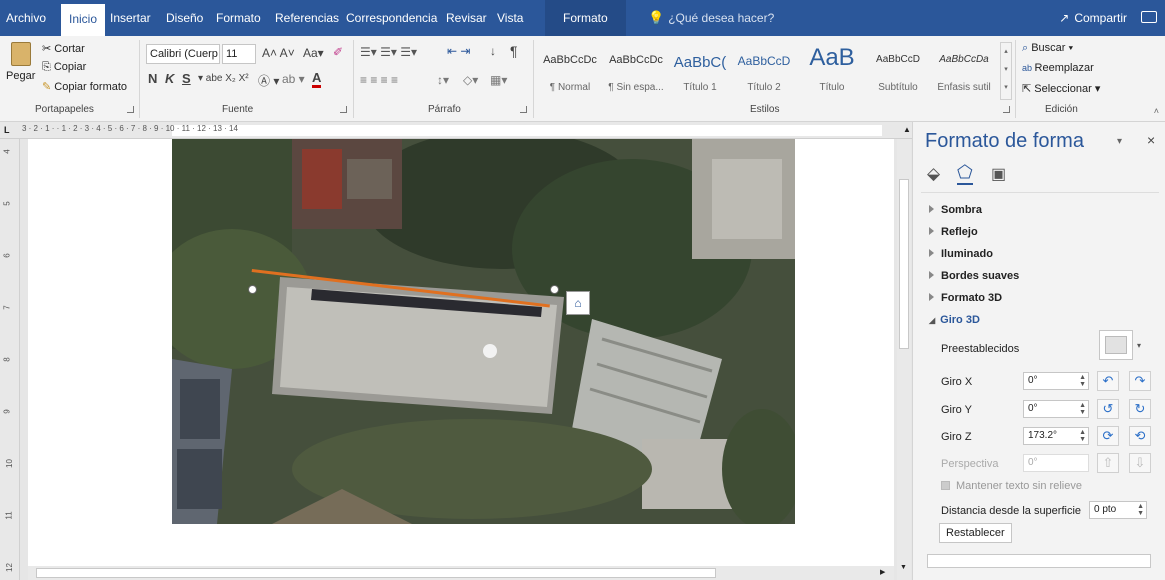 Image resolution: width=1165 pixels, height=580 pixels. What do you see at coordinates (84, 86) in the screenshot?
I see `format-painter-button: ✎ Copiar formato` at bounding box center [84, 86].